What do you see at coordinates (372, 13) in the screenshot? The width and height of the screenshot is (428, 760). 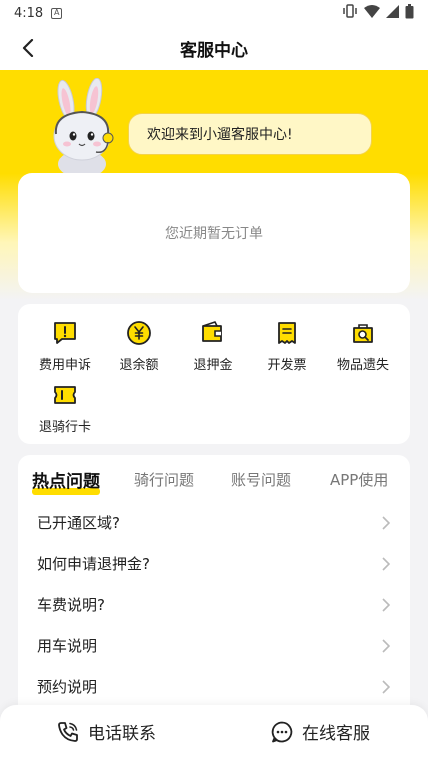 I see `wifi-icon` at bounding box center [372, 13].